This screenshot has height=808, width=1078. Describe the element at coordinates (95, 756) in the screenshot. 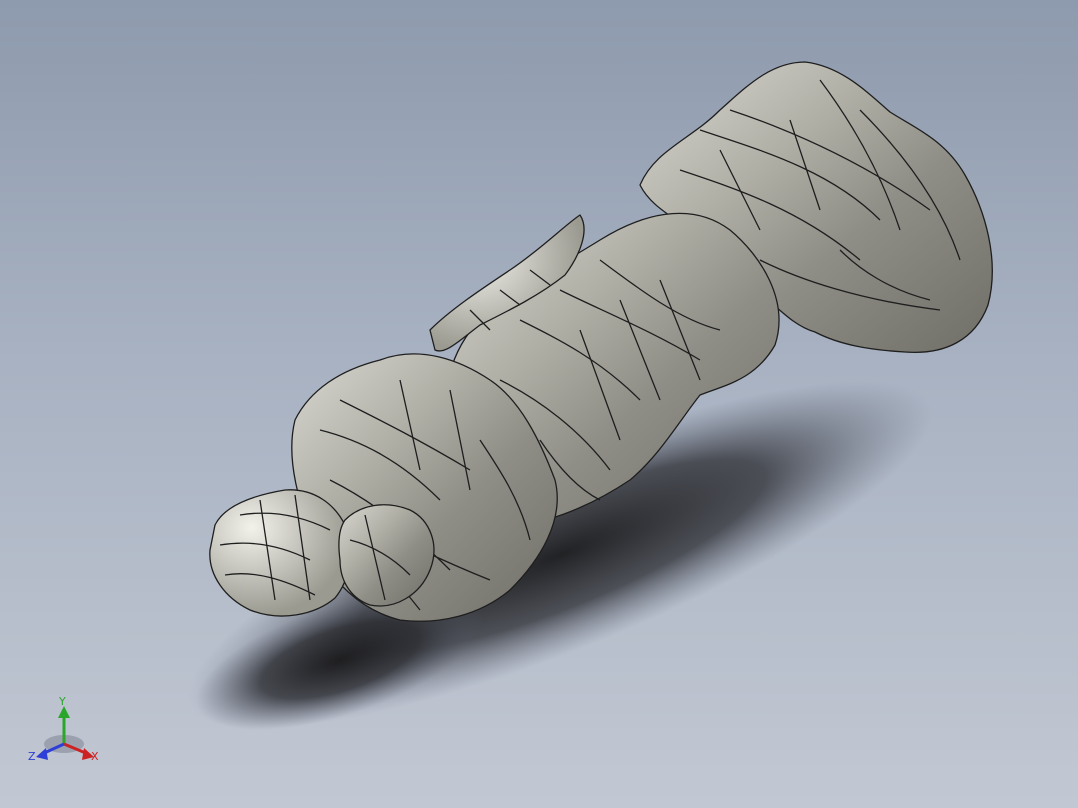

I see `triad-x-label: X` at that location.